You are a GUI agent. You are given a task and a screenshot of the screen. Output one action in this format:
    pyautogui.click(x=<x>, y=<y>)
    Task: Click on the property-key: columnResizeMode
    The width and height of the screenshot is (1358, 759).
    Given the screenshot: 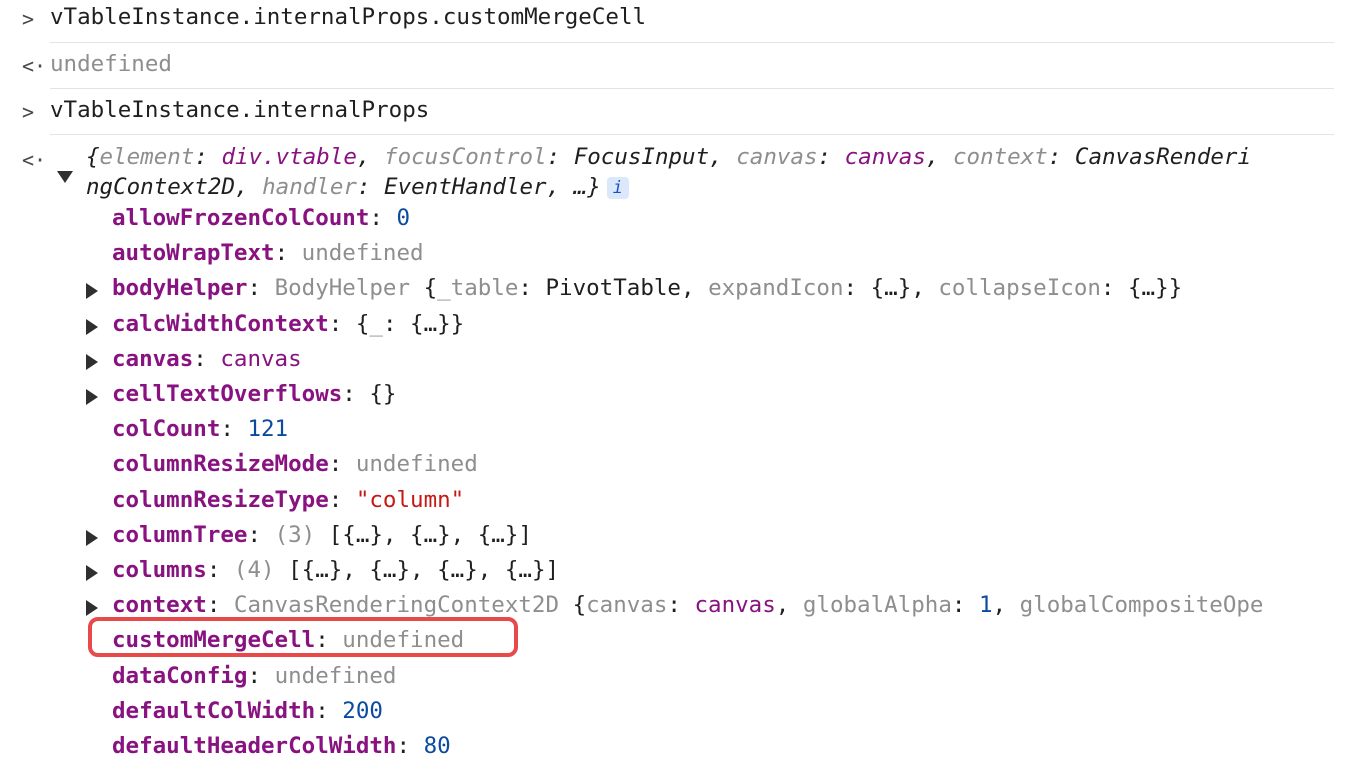 What is the action you would take?
    pyautogui.click(x=220, y=464)
    